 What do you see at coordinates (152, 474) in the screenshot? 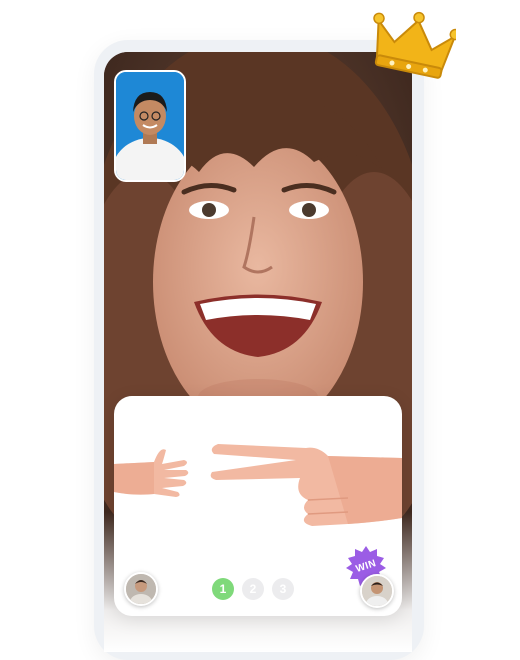
I see `open-hand-icon` at bounding box center [152, 474].